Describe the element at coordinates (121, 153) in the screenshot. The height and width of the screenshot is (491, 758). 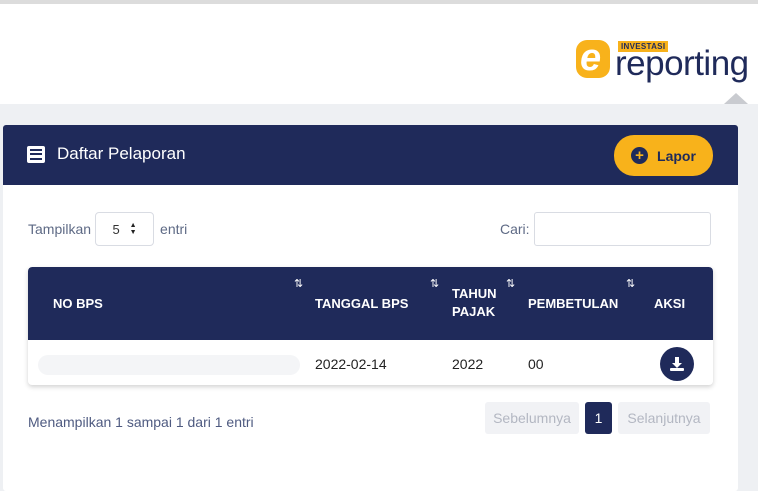
I see `card-title: Daftar Pelaporan` at that location.